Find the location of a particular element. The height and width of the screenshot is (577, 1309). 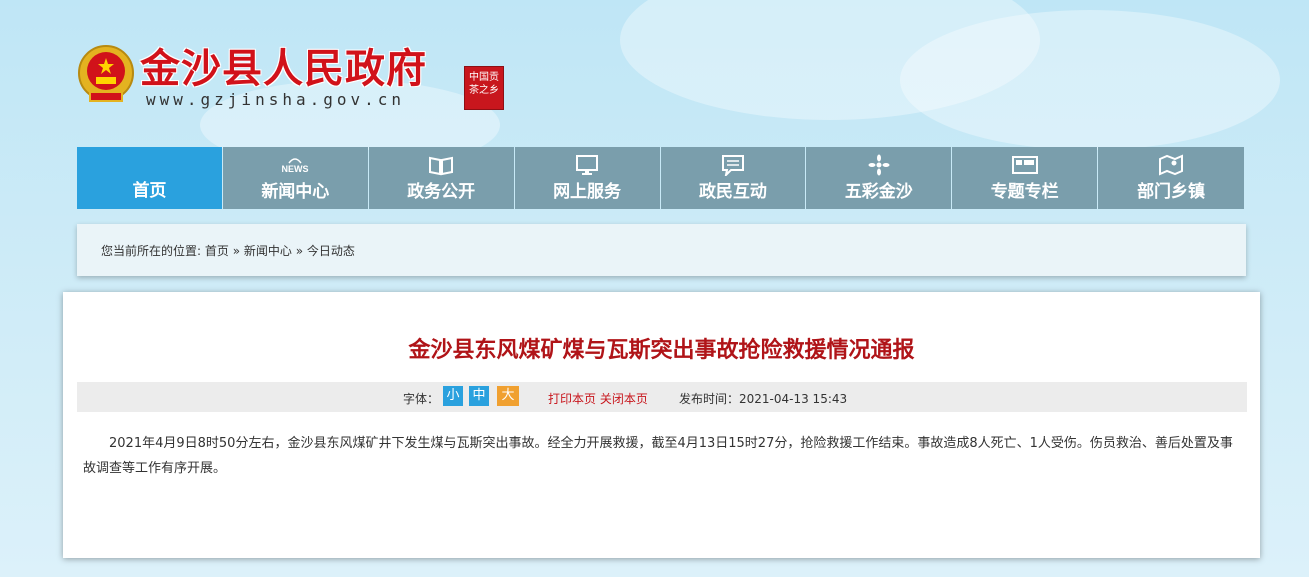

map-icon is located at coordinates (1171, 165).